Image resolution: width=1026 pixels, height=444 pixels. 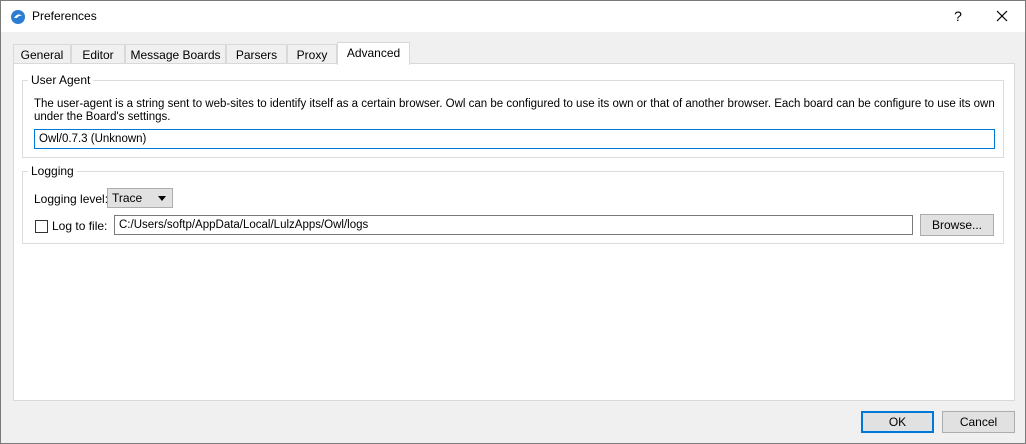 I want to click on title-bar: Preferences ?, so click(x=513, y=16).